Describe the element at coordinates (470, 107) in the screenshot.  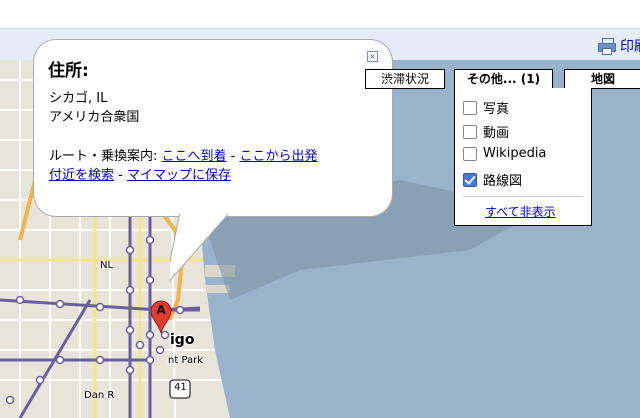
I see `checkbox-photos` at that location.